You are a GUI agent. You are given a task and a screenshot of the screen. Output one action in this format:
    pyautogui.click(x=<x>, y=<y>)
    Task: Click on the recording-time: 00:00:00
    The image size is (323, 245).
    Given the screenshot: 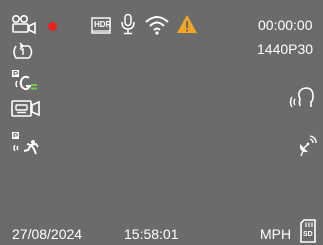 What is the action you would take?
    pyautogui.click(x=285, y=25)
    